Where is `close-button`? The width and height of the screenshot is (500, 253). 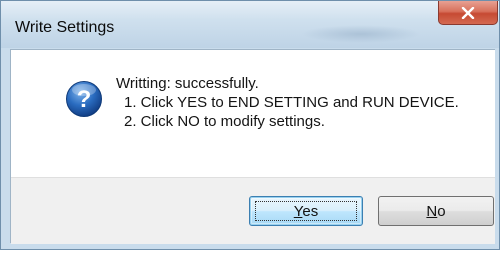 close-button is located at coordinates (468, 13).